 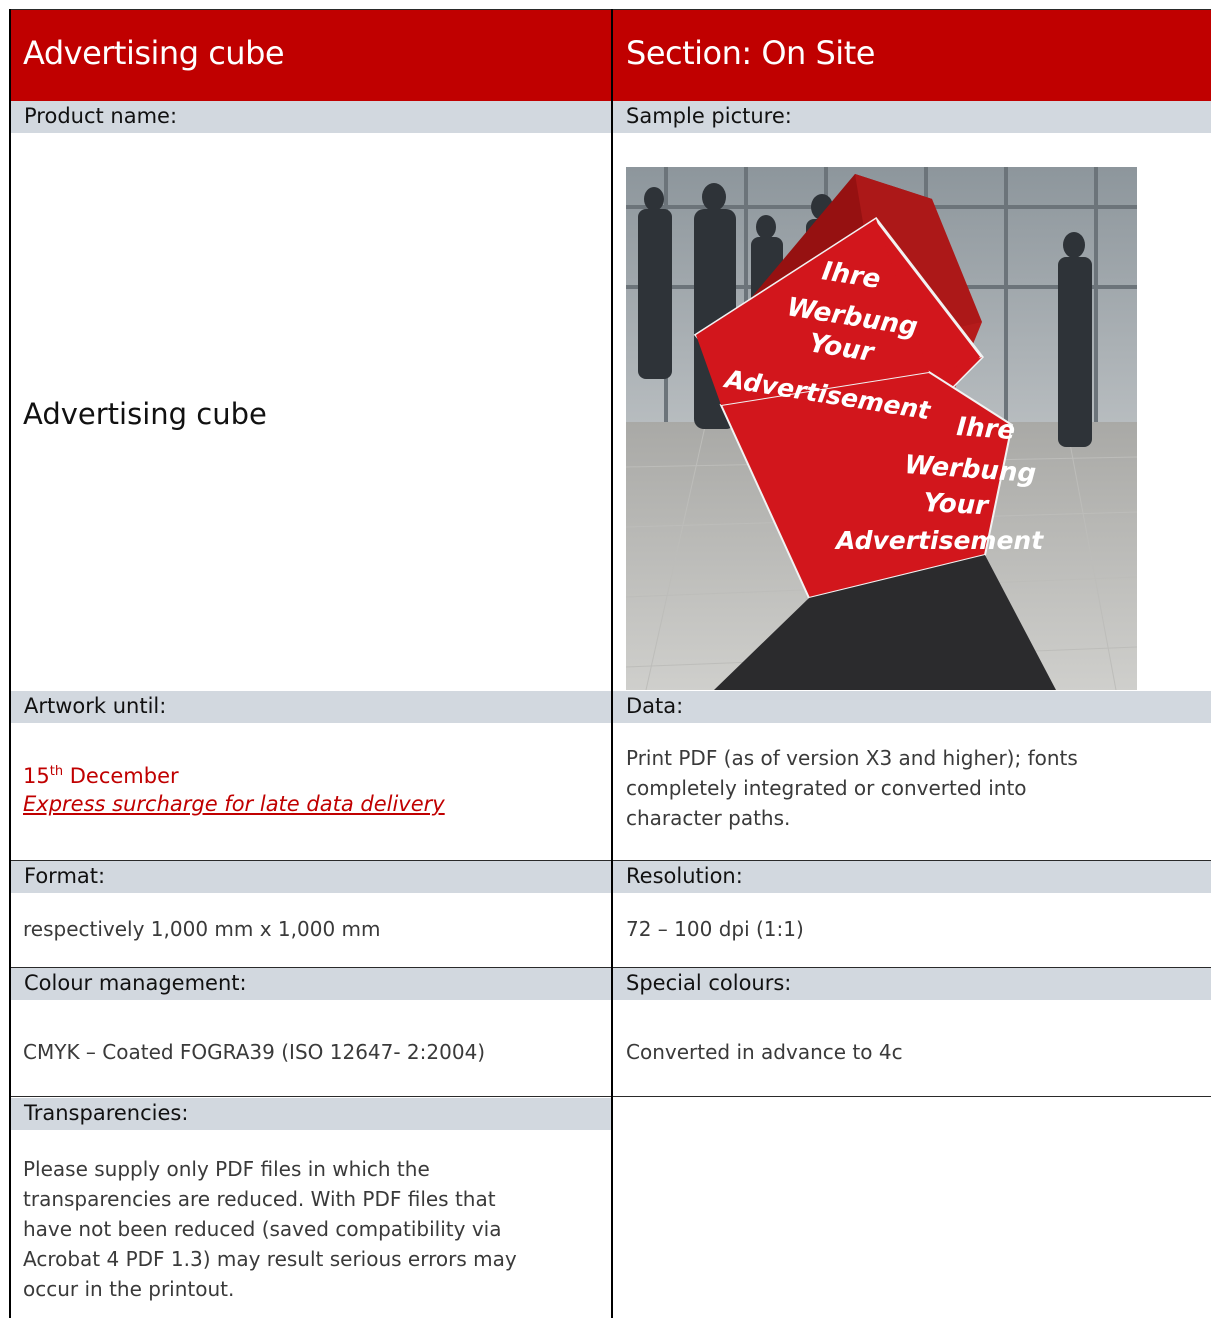 What do you see at coordinates (655, 706) in the screenshot?
I see `data-label: Data:` at bounding box center [655, 706].